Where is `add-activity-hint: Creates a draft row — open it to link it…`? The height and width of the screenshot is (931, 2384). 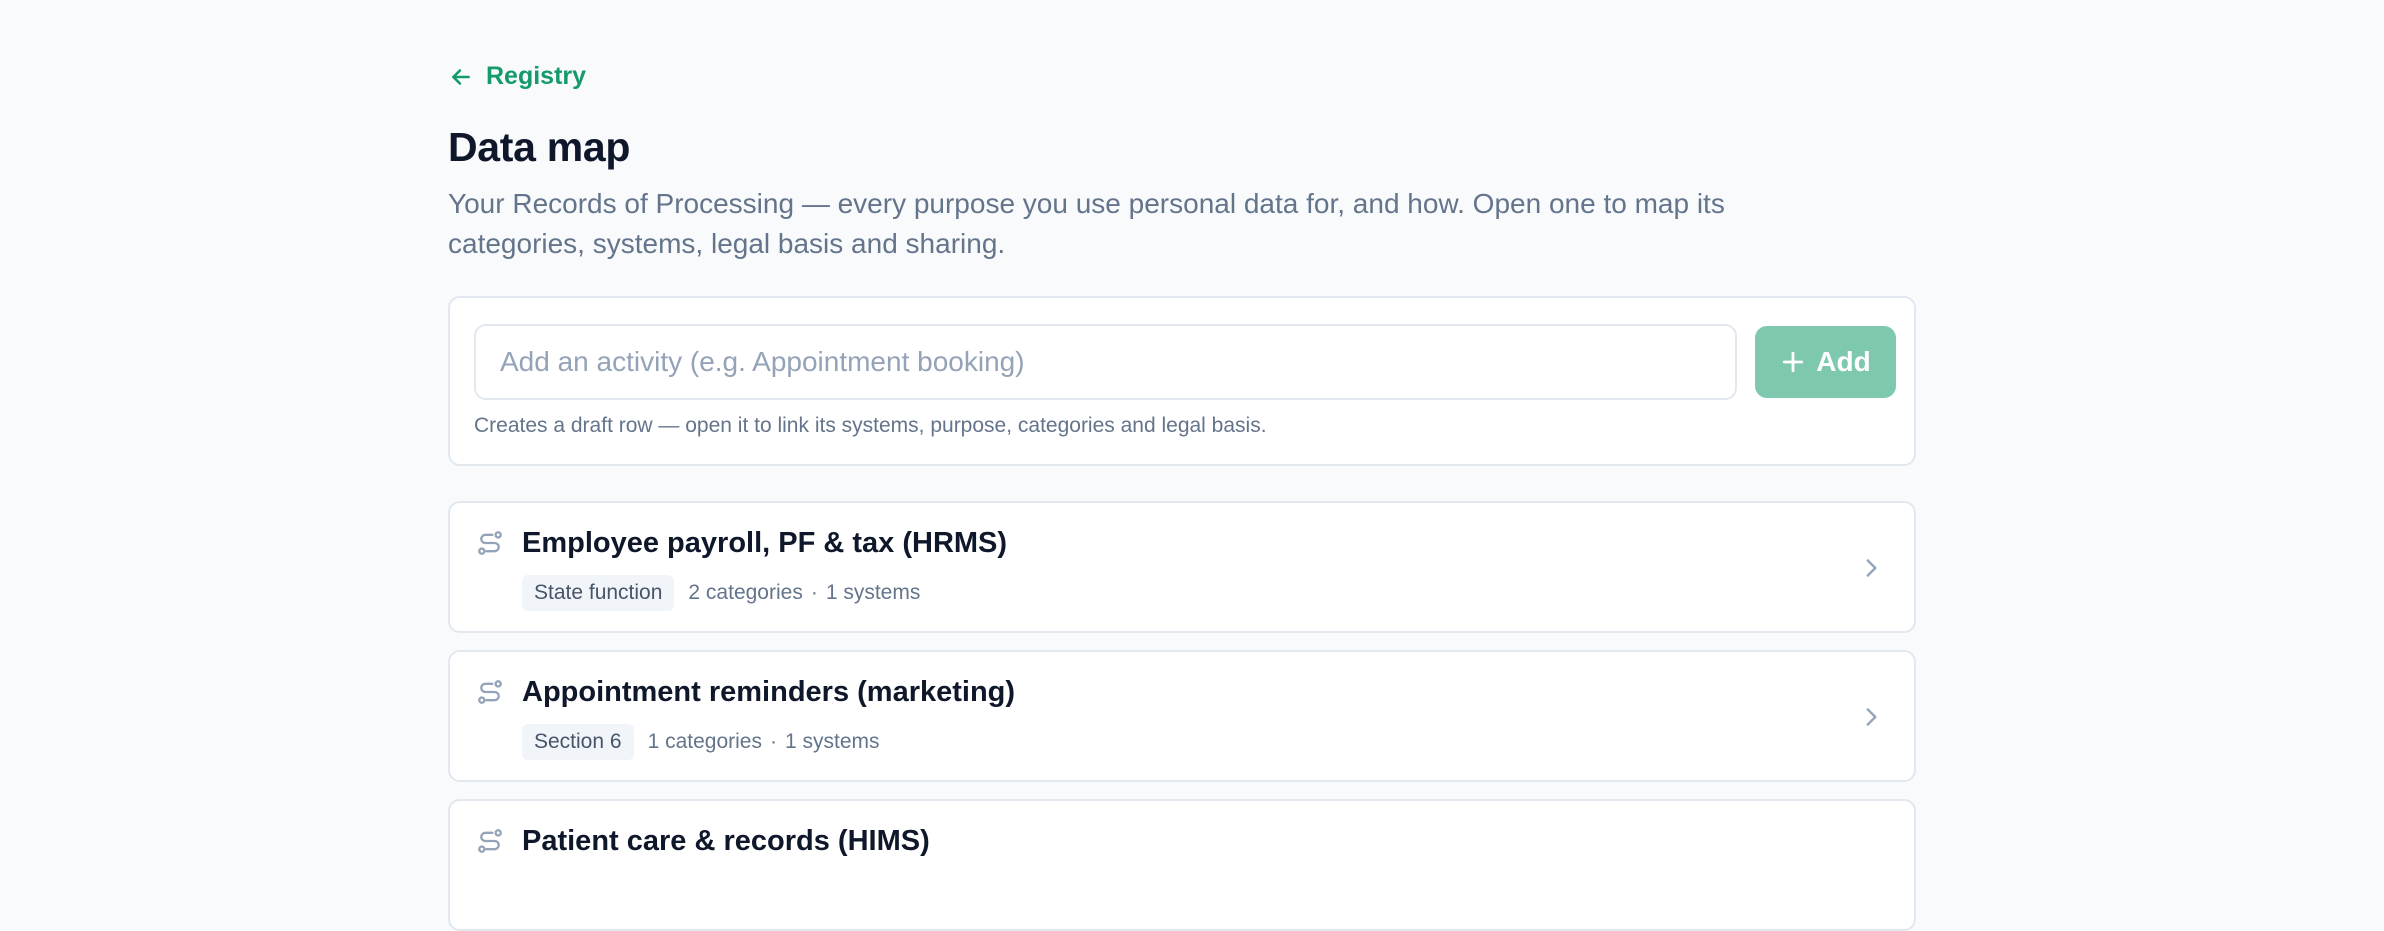 add-activity-hint: Creates a draft row — open it to link it… is located at coordinates (870, 425).